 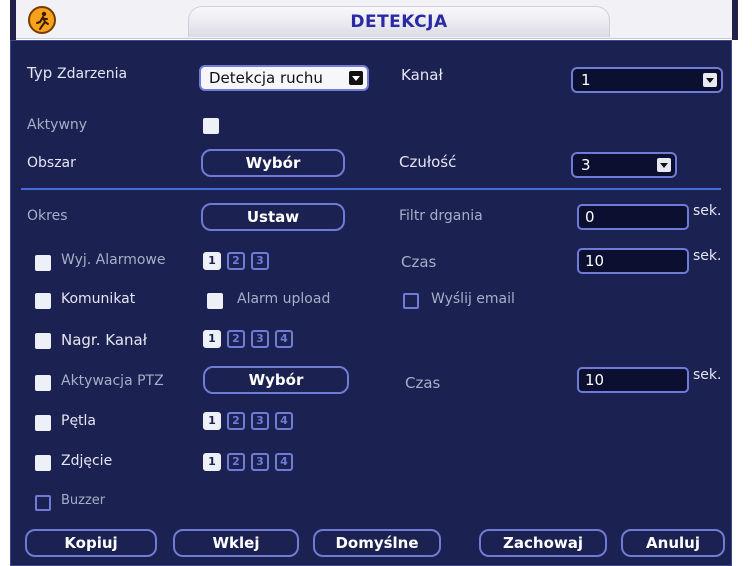 I want to click on ptz-time-label: Czas, so click(x=423, y=383).